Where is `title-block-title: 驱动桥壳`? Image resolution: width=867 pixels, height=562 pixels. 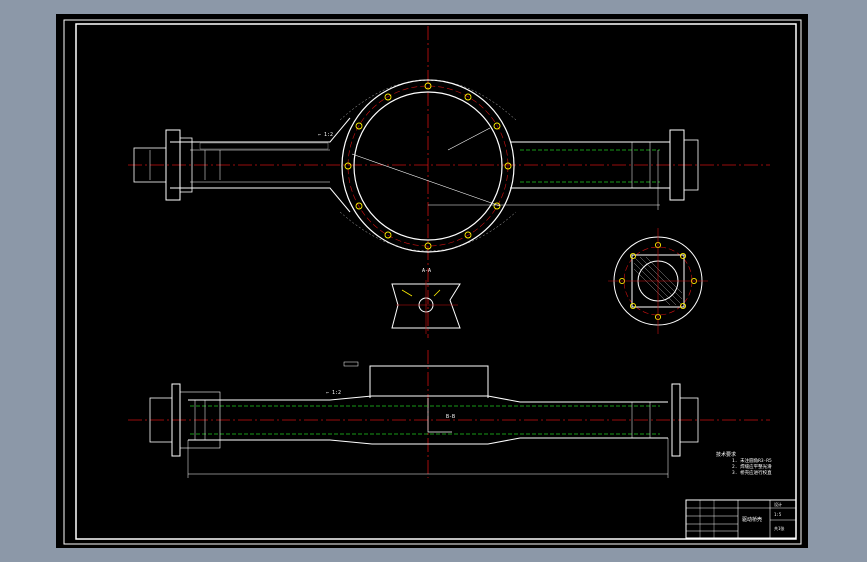
title-block-title: 驱动桥壳 is located at coordinates (752, 519).